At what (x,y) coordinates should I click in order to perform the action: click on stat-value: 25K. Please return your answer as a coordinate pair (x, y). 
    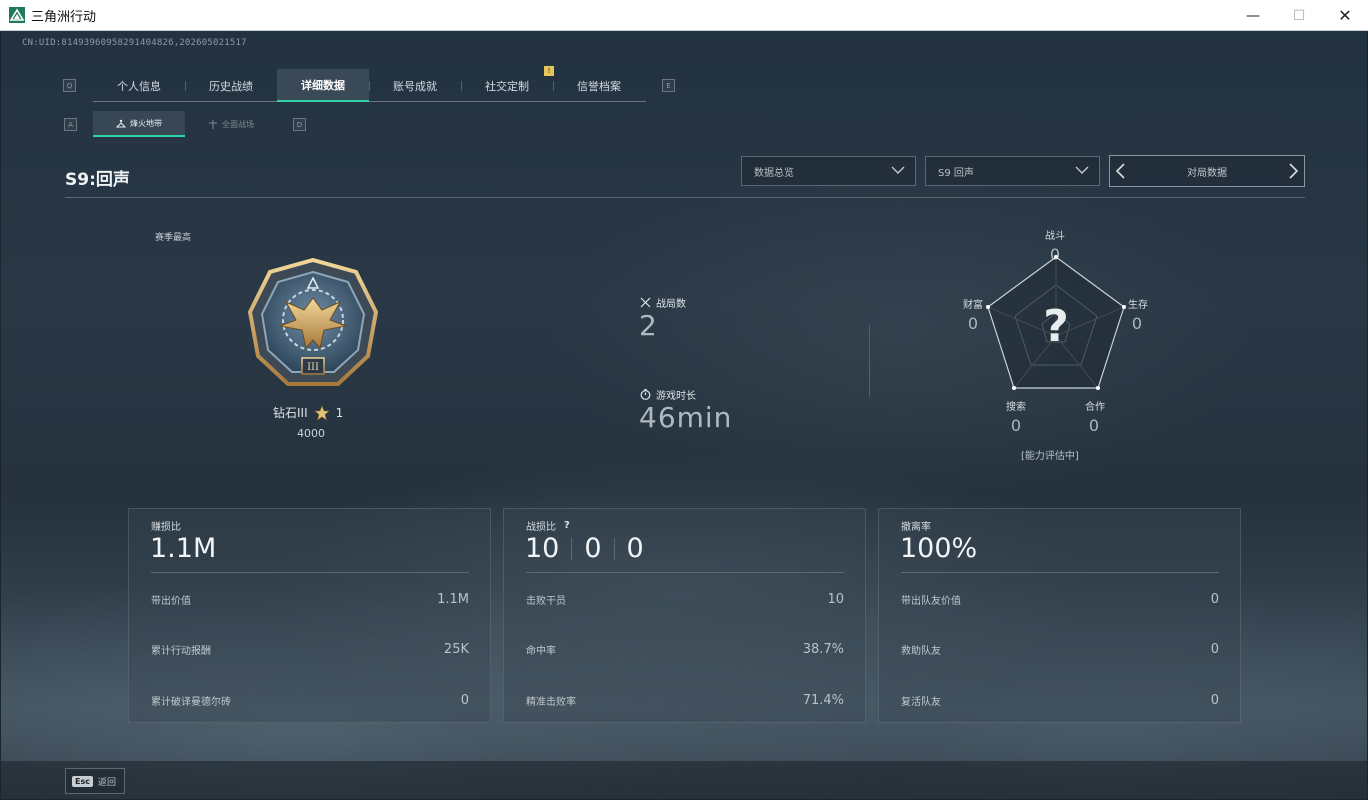
    Looking at the image, I should click on (456, 649).